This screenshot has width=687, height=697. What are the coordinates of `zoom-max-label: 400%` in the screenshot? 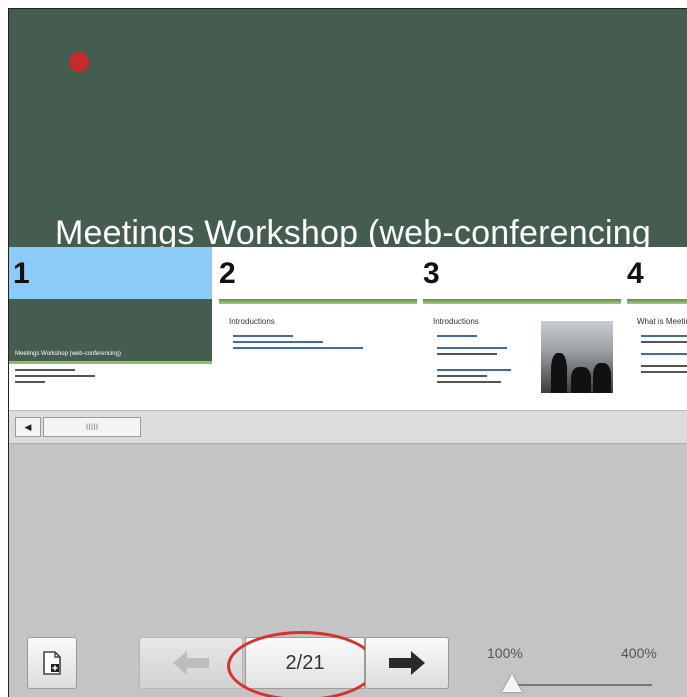 It's located at (639, 653).